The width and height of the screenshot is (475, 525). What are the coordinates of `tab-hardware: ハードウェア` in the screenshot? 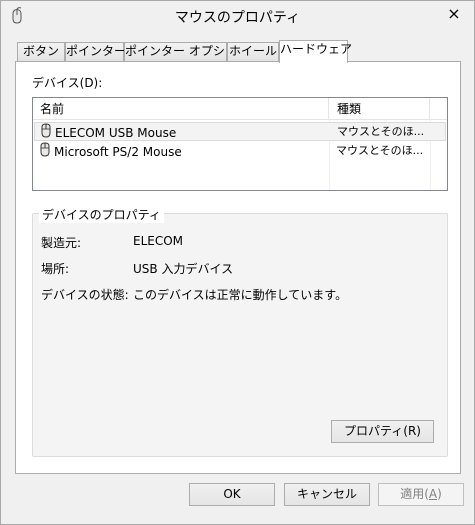 It's located at (315, 51).